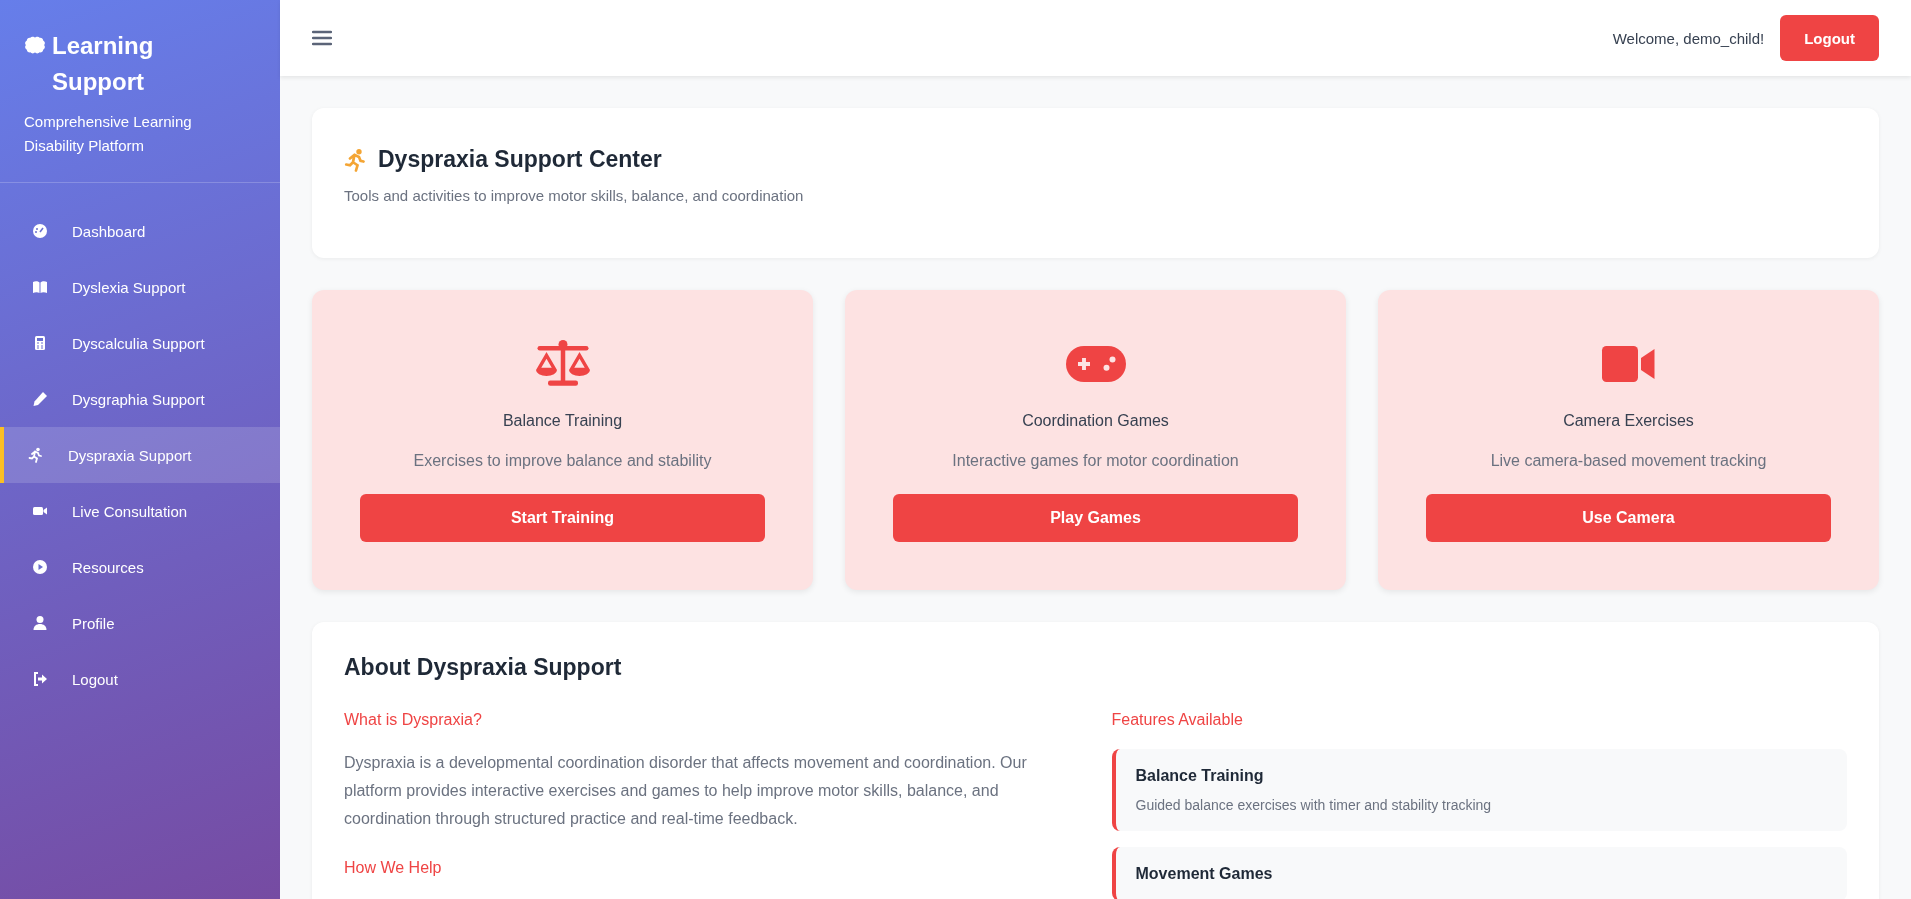 This screenshot has height=899, width=1911. I want to click on tool-description: Interactive games for motor coordination, so click(1095, 461).